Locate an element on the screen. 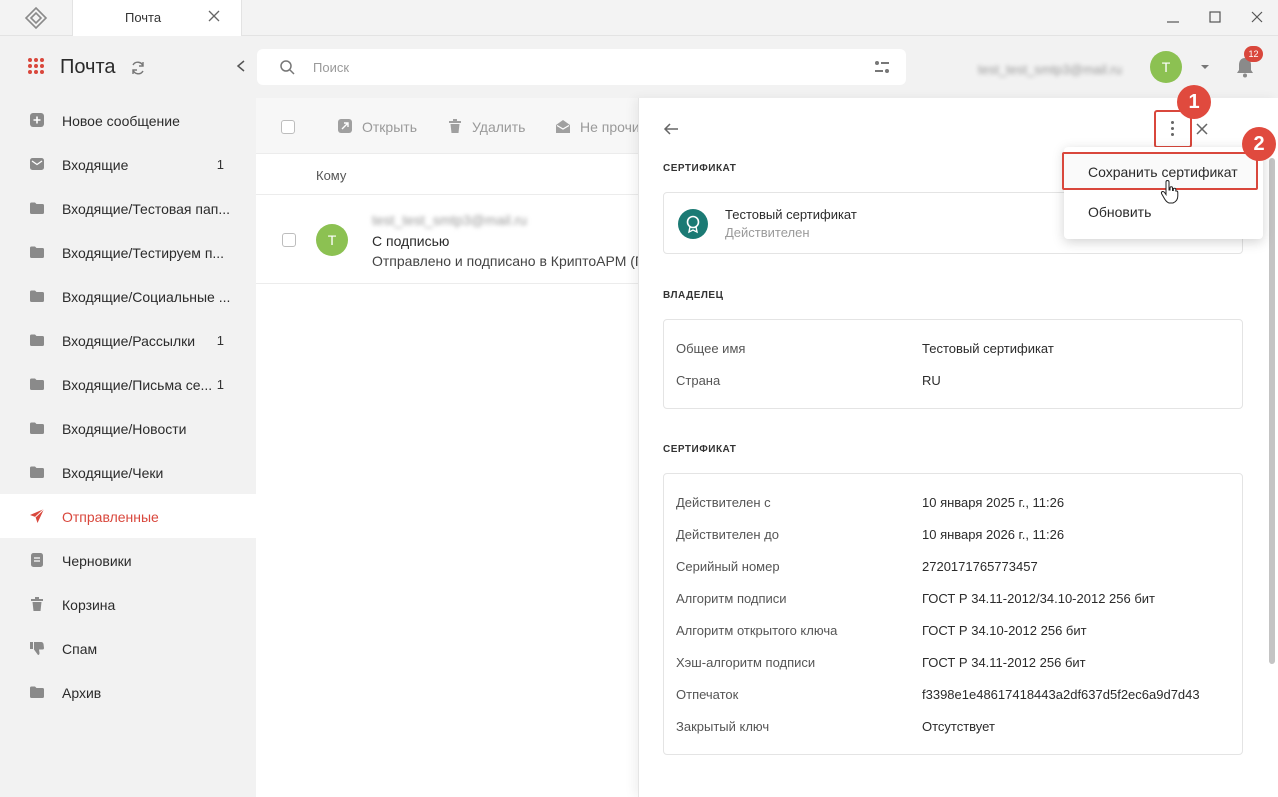  select-all-checkbox is located at coordinates (288, 127).